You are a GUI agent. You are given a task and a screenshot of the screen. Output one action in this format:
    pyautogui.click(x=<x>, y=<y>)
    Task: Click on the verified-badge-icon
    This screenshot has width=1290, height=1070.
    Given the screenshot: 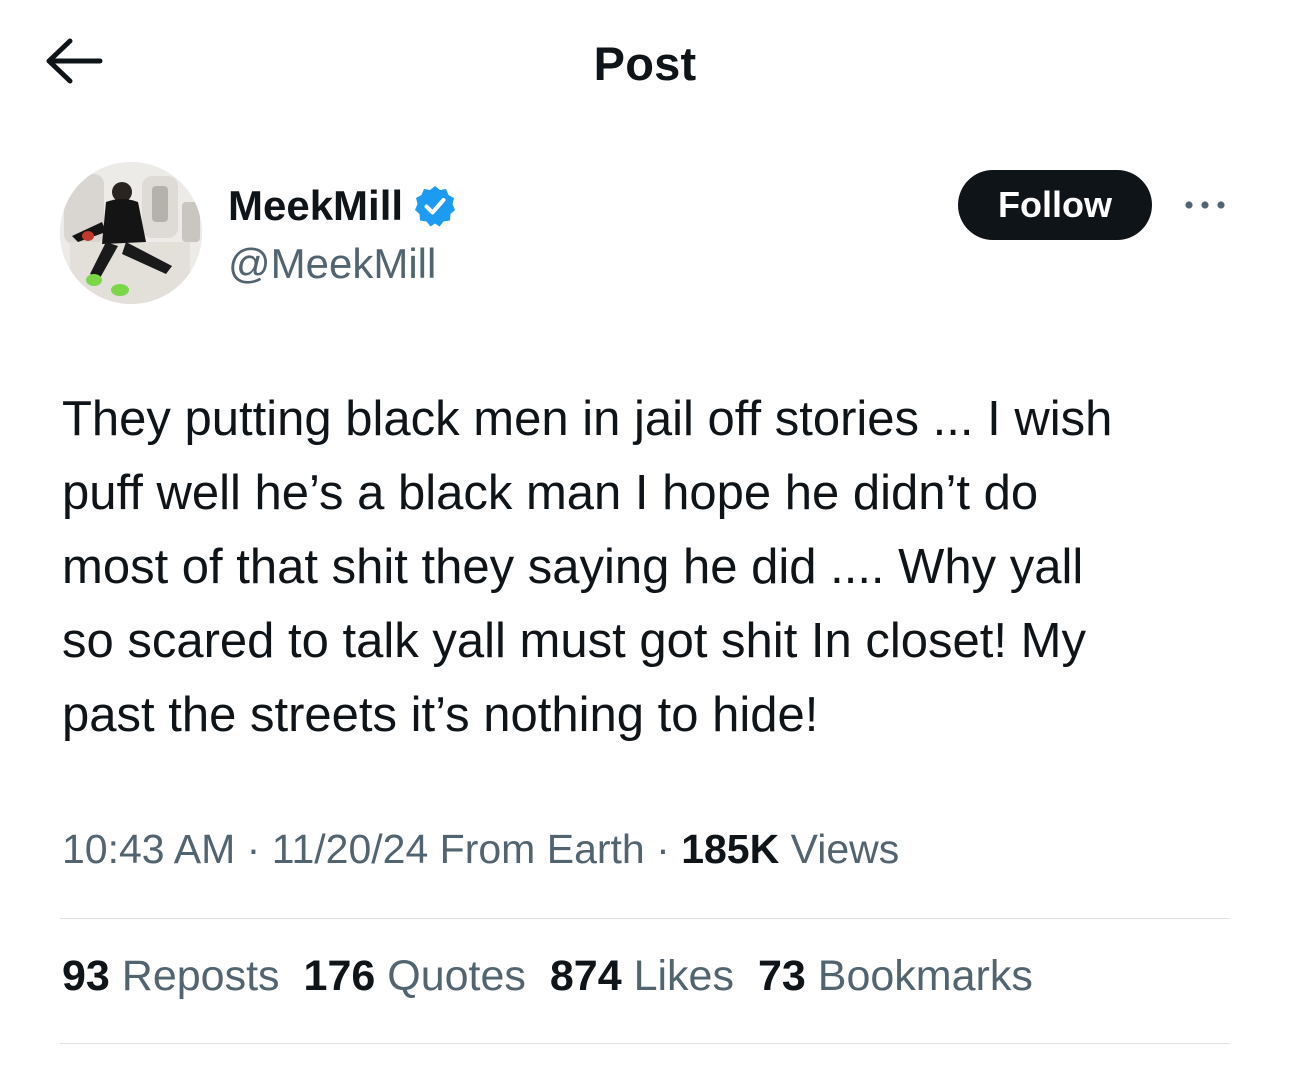 What is the action you would take?
    pyautogui.click(x=435, y=206)
    